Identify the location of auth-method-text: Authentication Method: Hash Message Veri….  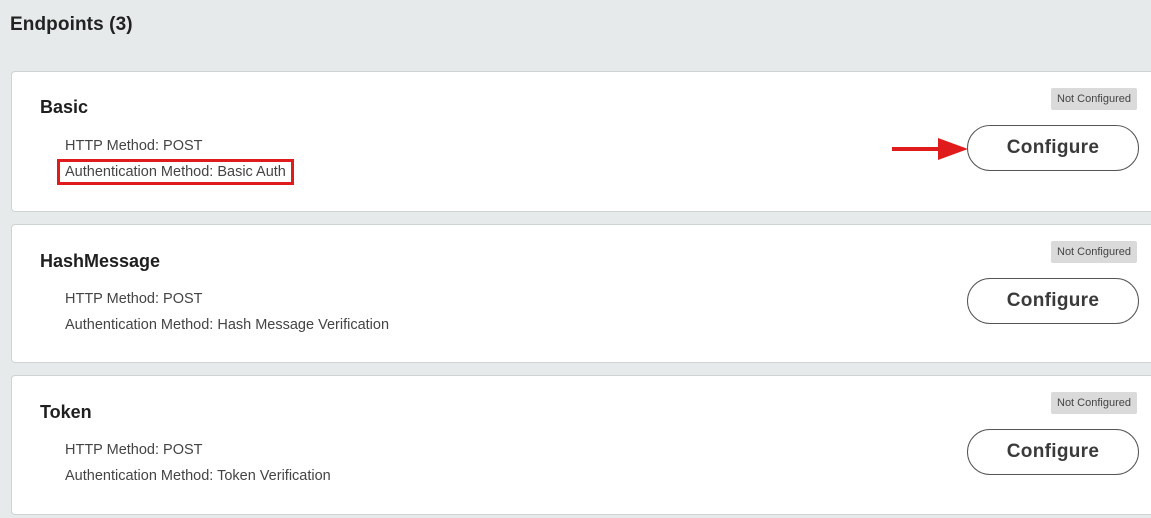
(227, 325).